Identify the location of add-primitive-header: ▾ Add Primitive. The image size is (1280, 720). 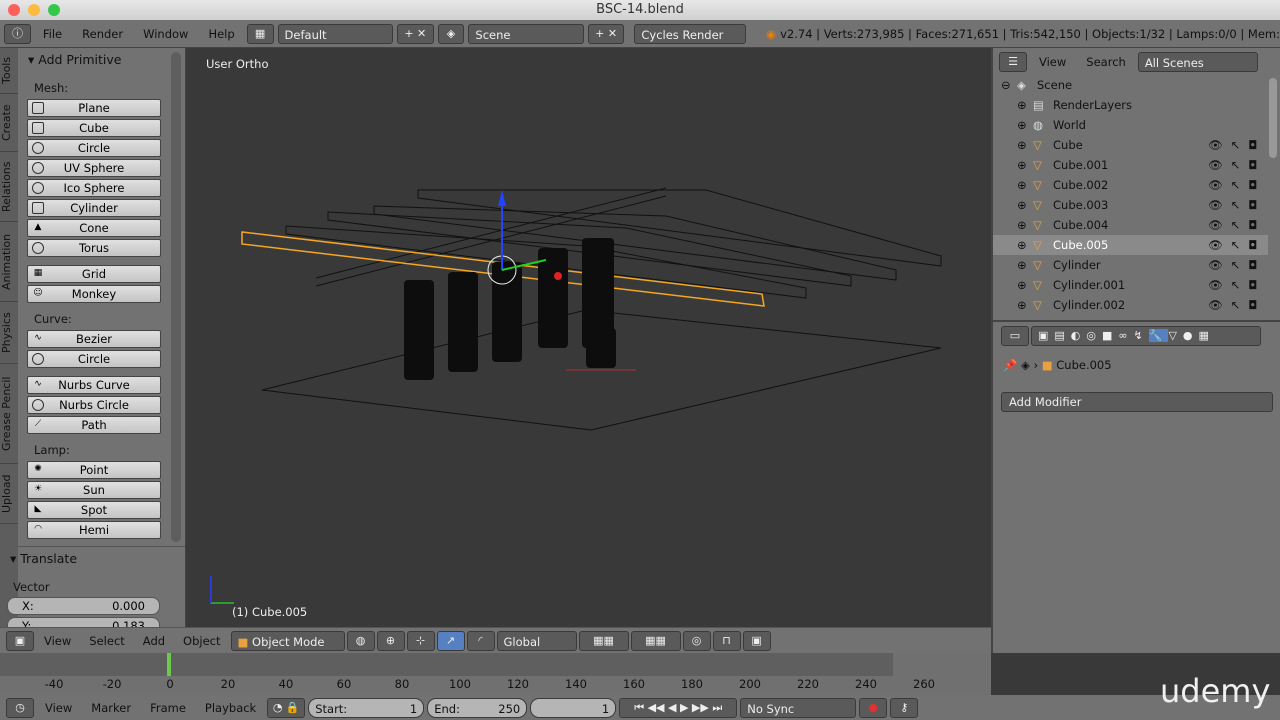
(74, 59).